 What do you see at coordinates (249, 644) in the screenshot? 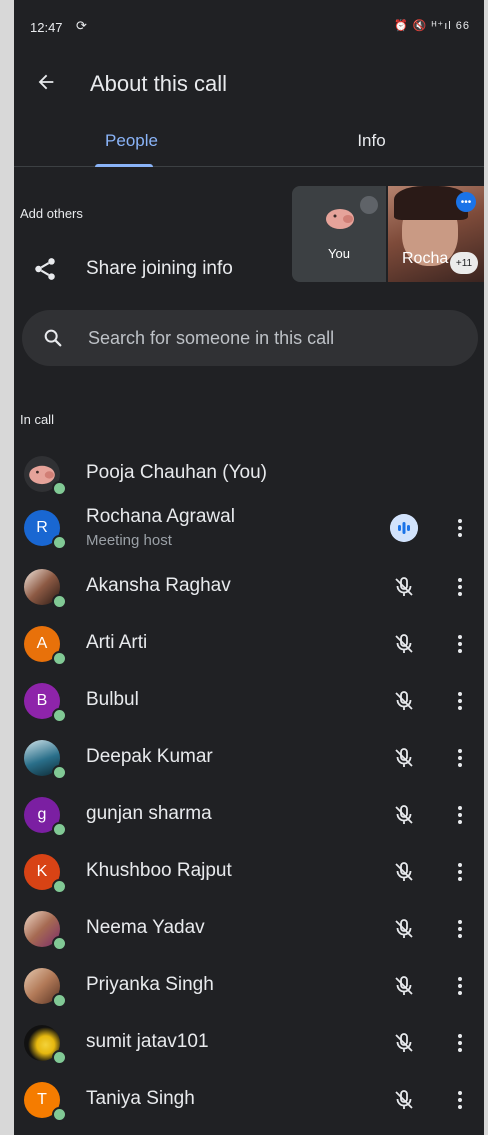
I see `participant-row: A Arti Arti` at bounding box center [249, 644].